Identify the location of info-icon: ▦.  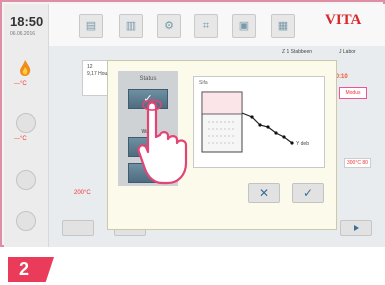
(283, 26).